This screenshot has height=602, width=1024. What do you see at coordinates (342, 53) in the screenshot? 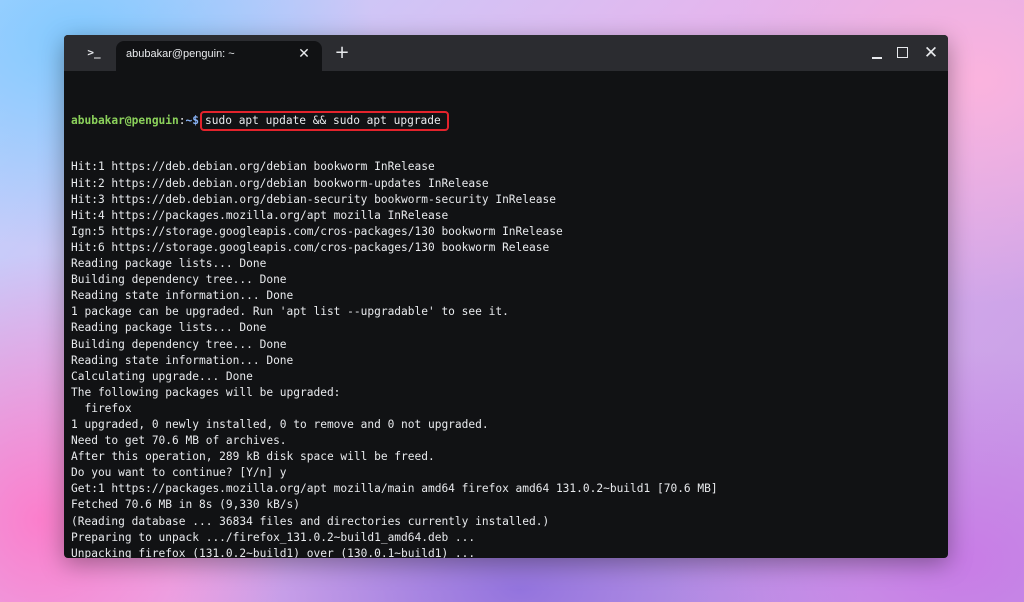
I see `plus-icon: +` at bounding box center [342, 53].